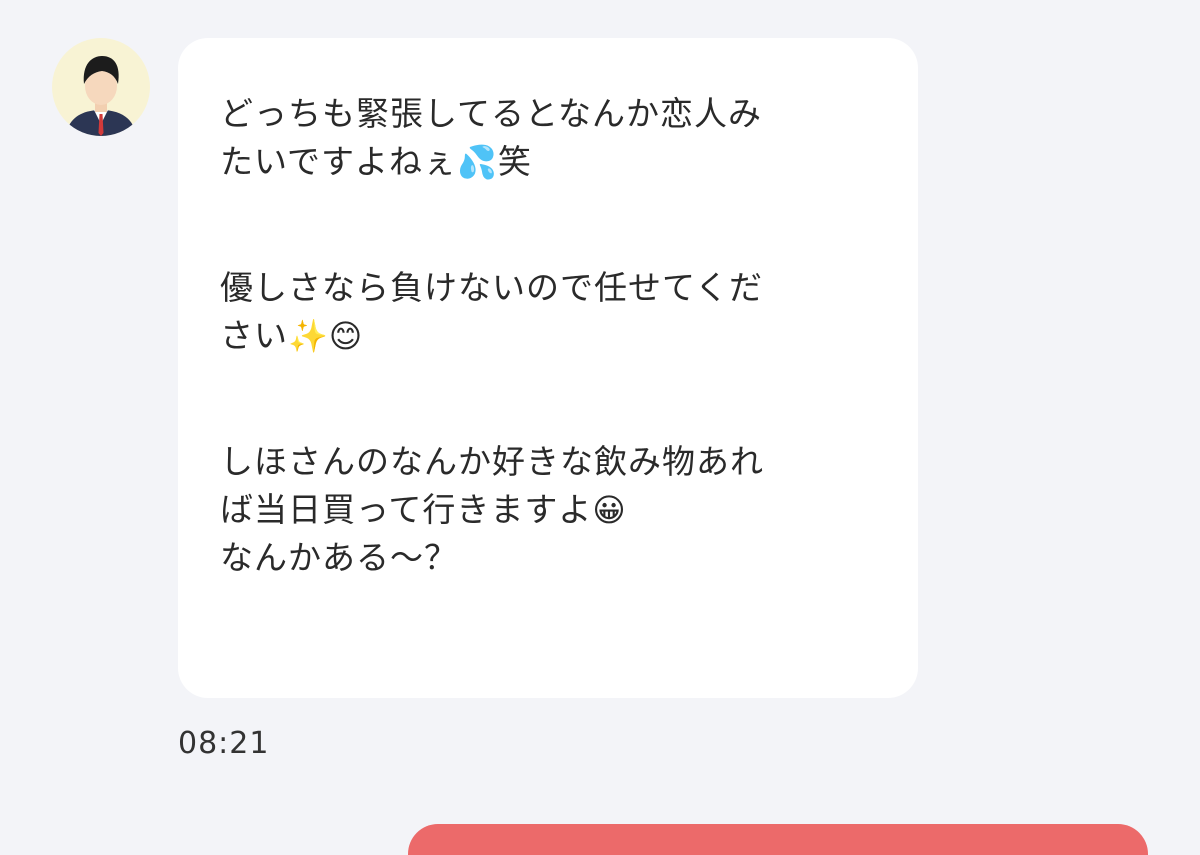 The image size is (1200, 855). What do you see at coordinates (101, 96) in the screenshot?
I see `person-avatar-icon` at bounding box center [101, 96].